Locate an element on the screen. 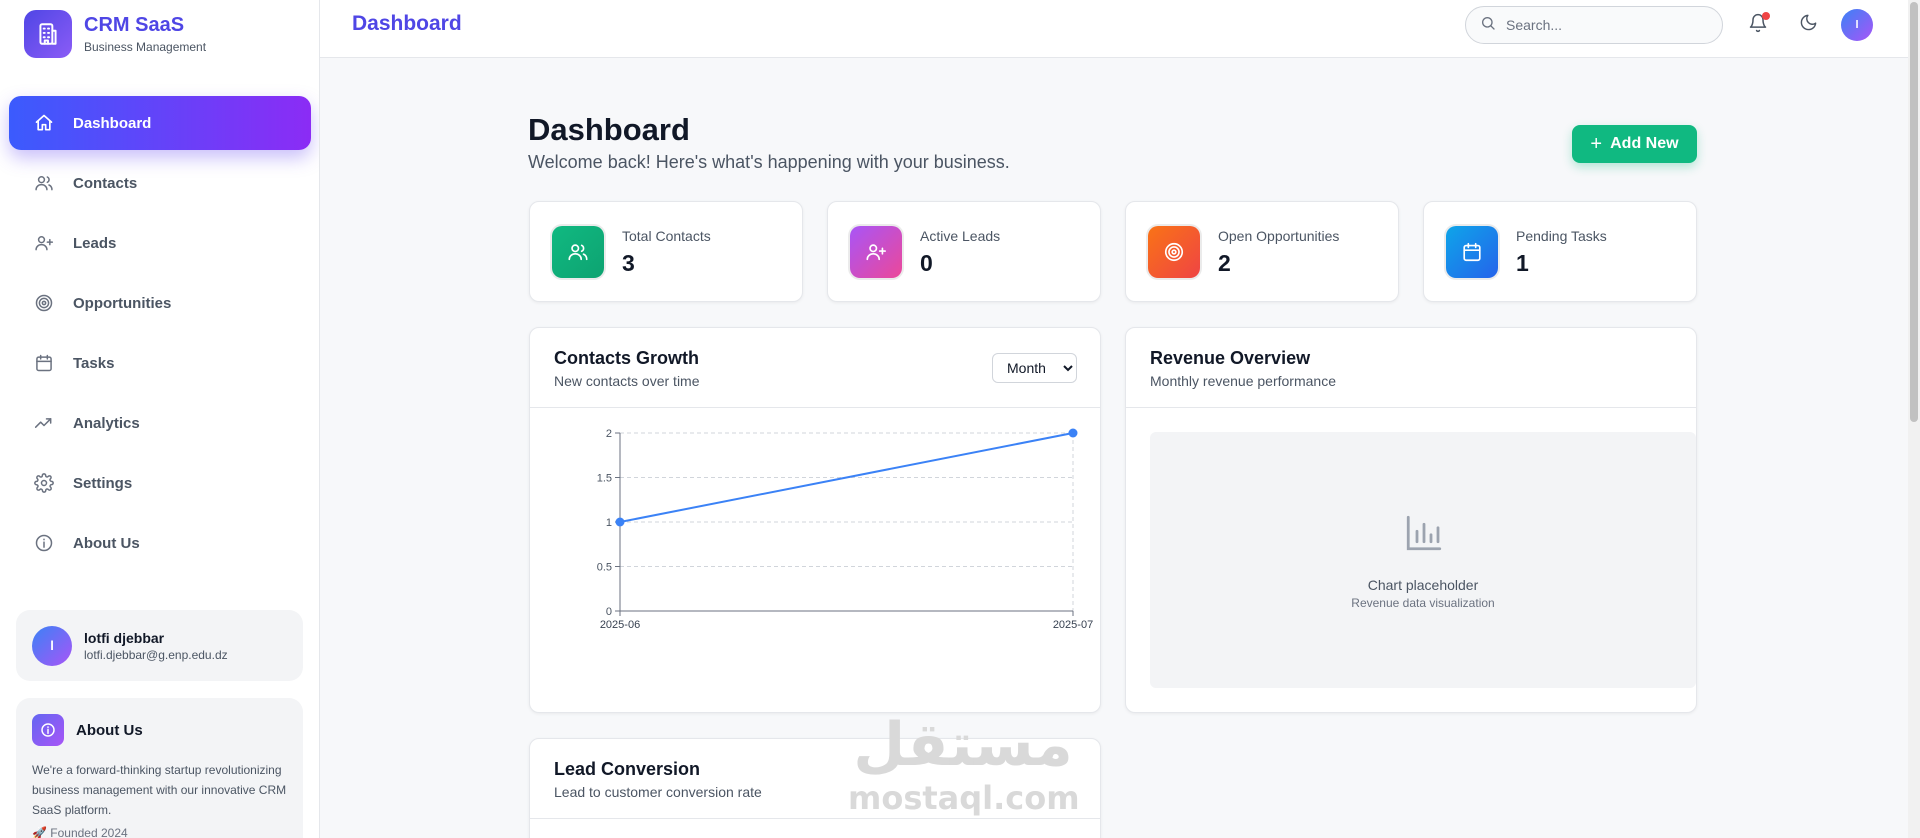  stat-card-total-contacts: Total Contacts 3 is located at coordinates (666, 251).